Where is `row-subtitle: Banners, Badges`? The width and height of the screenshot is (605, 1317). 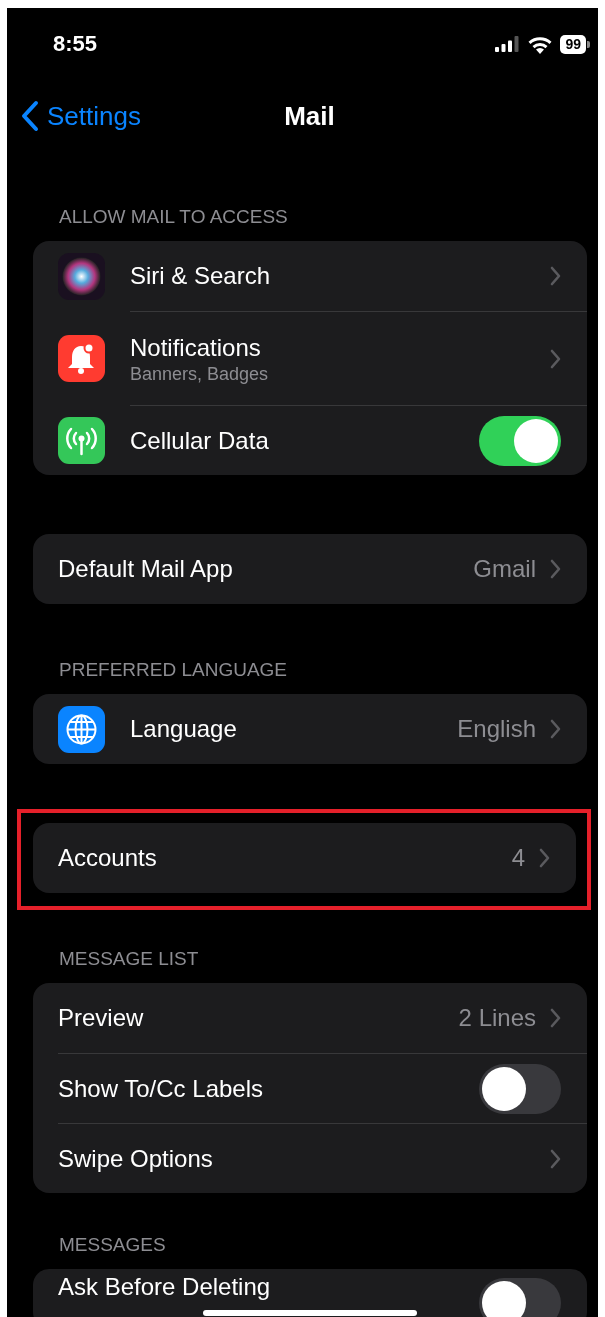 row-subtitle: Banners, Badges is located at coordinates (200, 373).